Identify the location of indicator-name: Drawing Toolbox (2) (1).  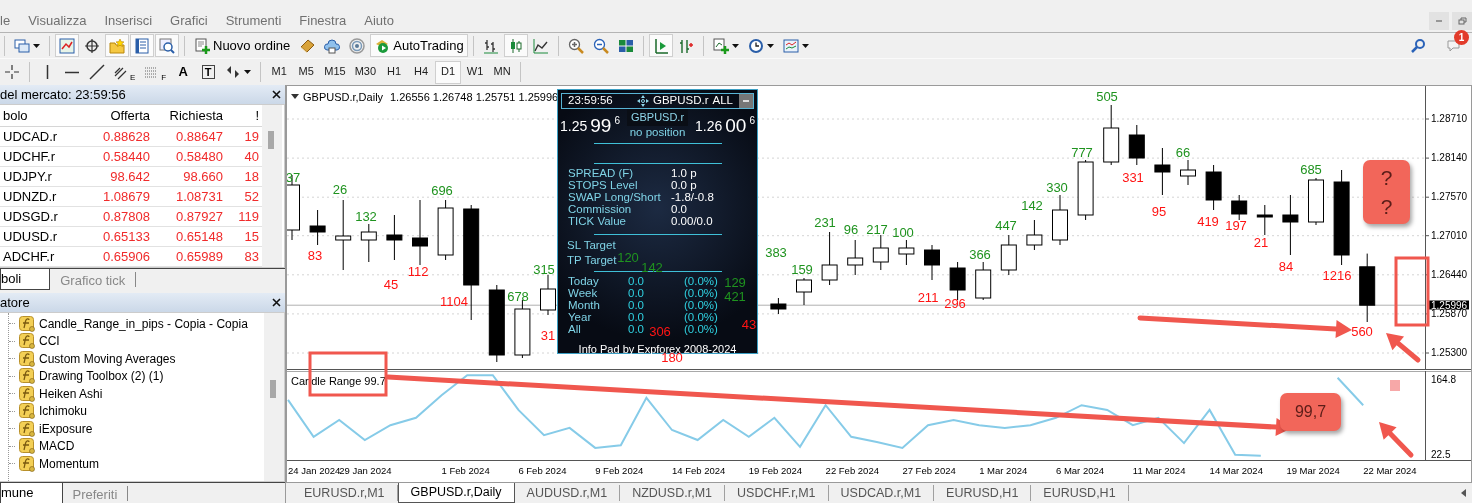
(101, 376).